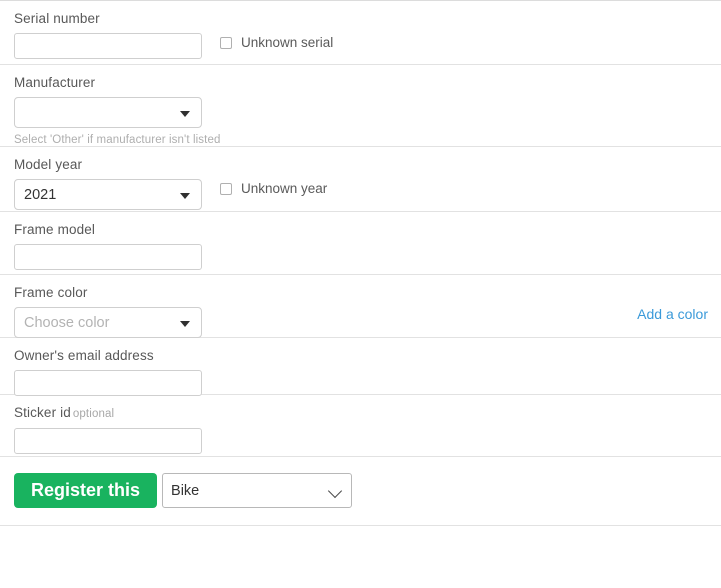 This screenshot has width=721, height=588. Describe the element at coordinates (276, 30) in the screenshot. I see `unknown-serial-checkbox-group: Unknown serial` at that location.